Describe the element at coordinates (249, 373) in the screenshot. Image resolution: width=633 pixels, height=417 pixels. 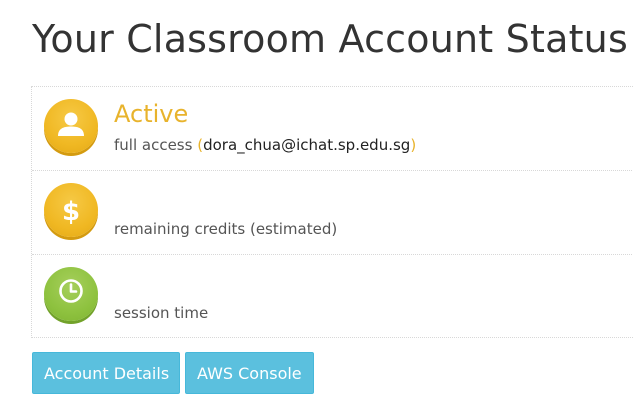
I see `aws-console-button: AWS Console` at that location.